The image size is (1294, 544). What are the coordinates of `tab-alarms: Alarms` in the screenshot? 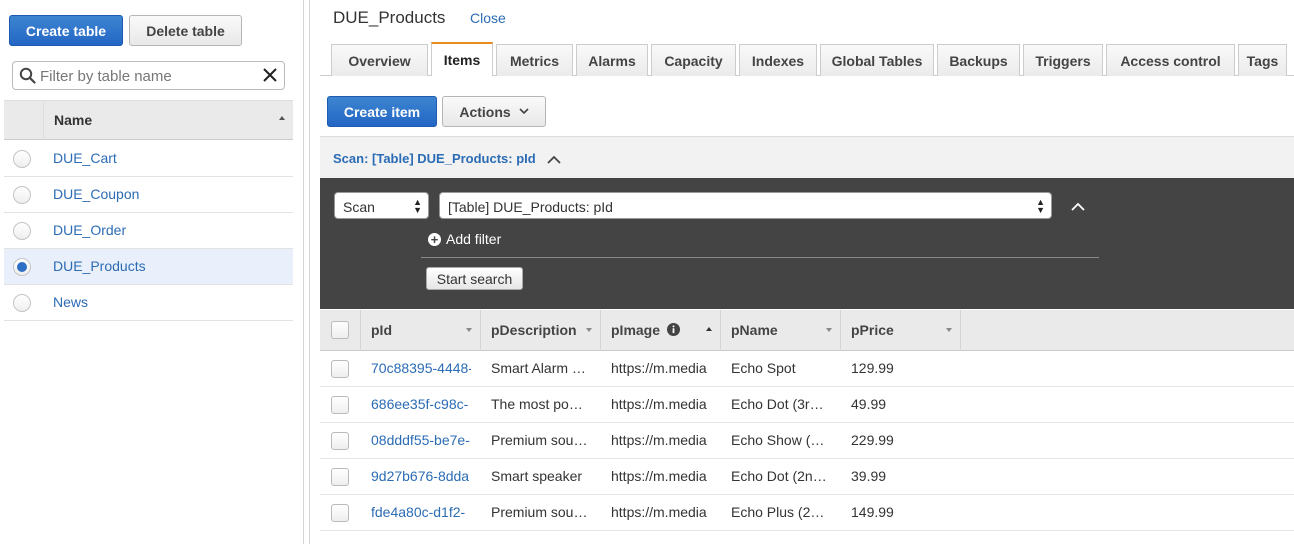 It's located at (612, 60).